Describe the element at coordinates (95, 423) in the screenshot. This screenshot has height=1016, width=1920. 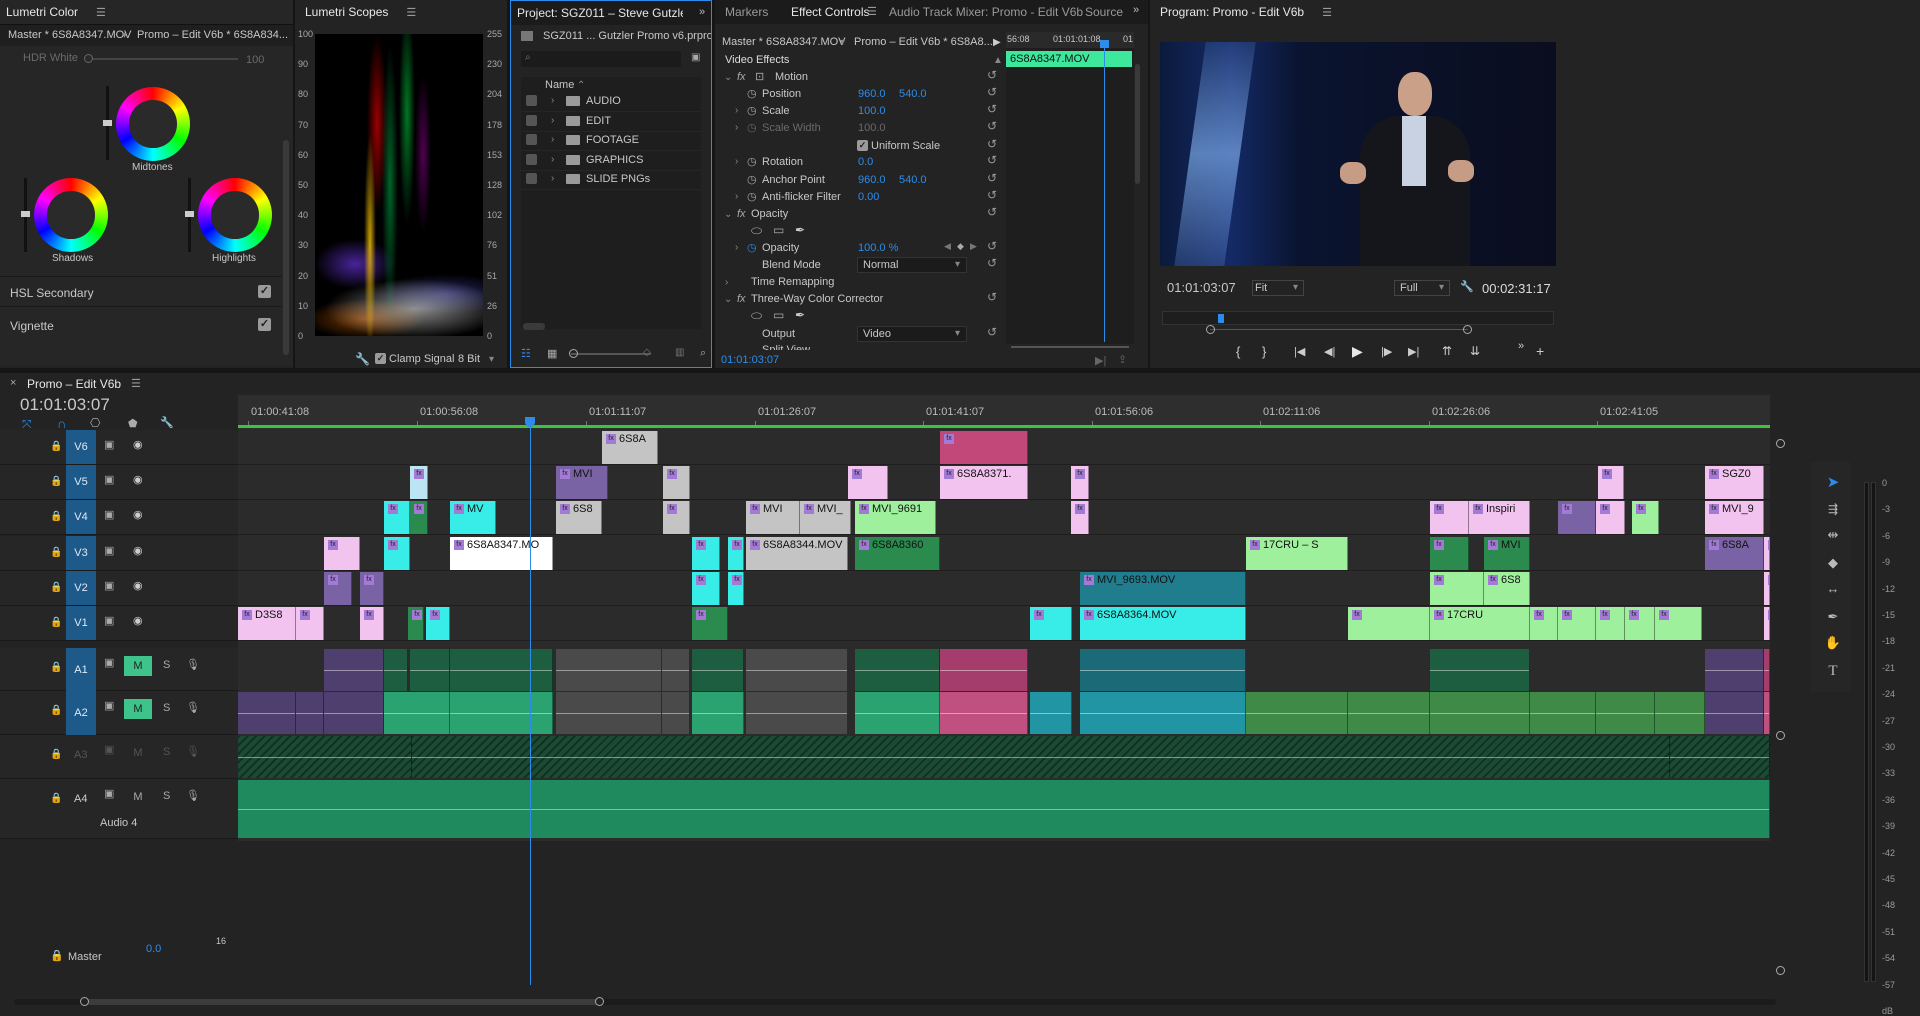
I see `linked-selection-icon: ⎔` at that location.